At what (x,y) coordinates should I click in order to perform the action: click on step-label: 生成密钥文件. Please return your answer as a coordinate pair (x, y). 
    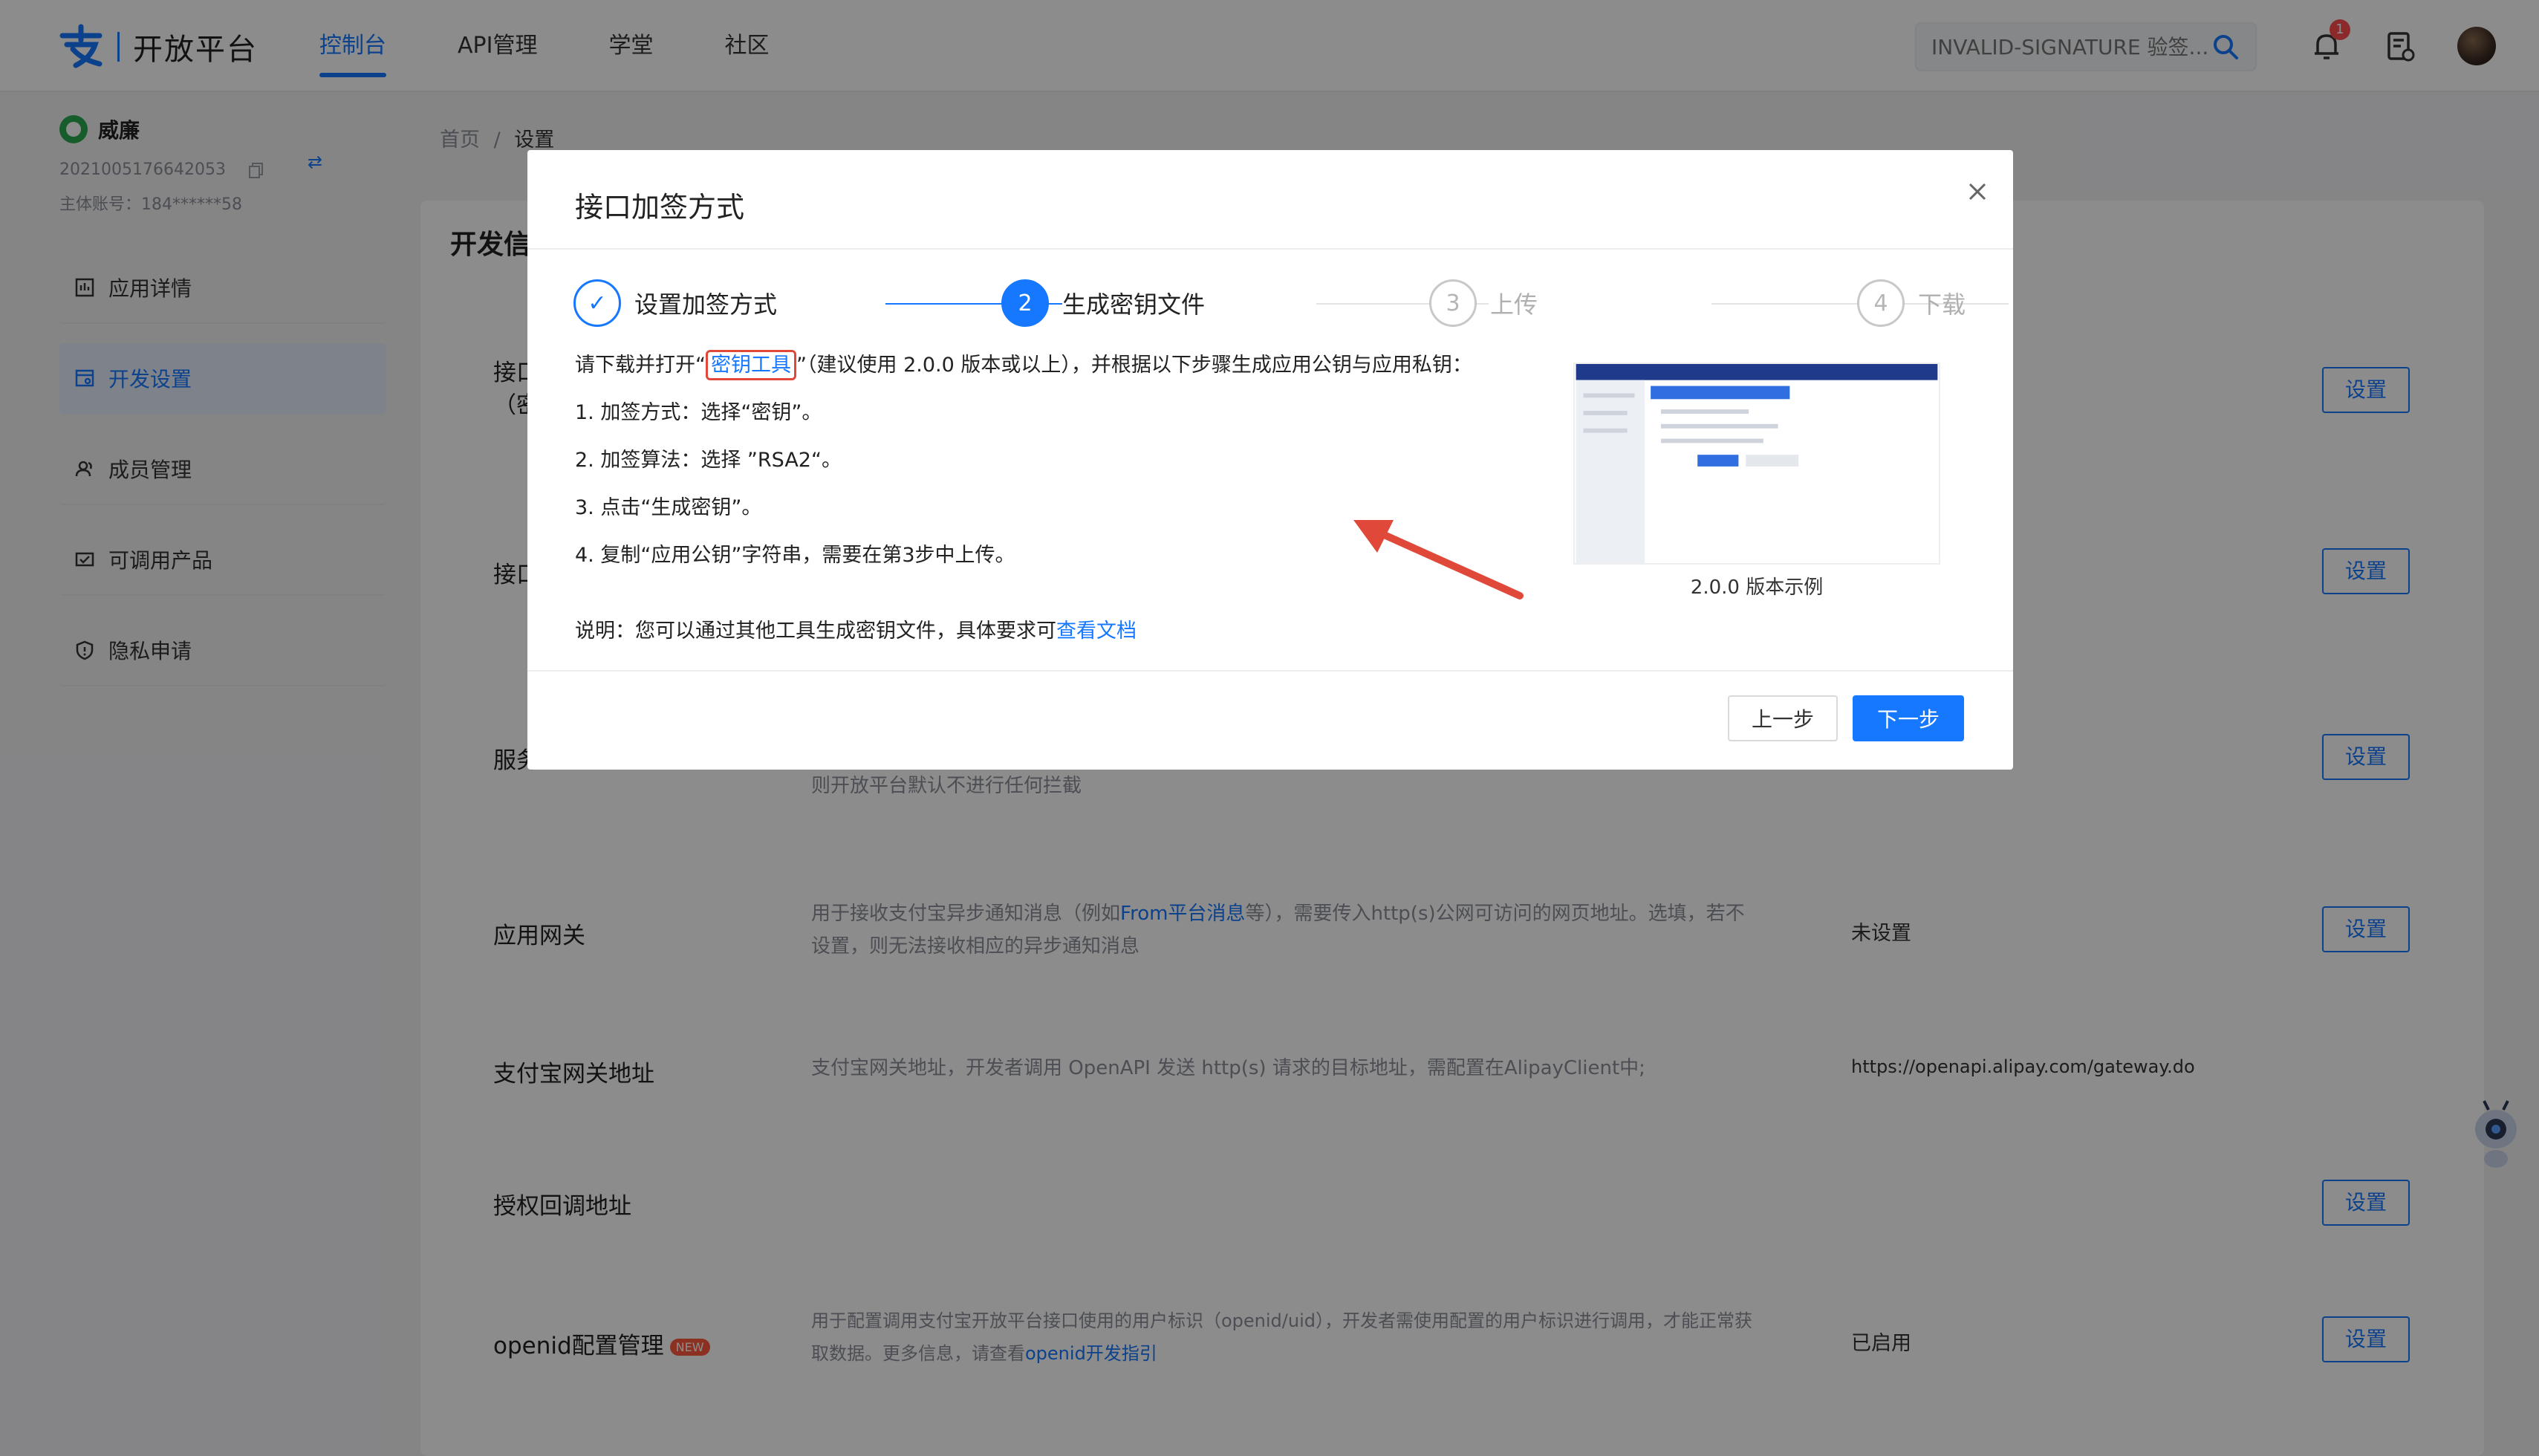
    Looking at the image, I should click on (1134, 305).